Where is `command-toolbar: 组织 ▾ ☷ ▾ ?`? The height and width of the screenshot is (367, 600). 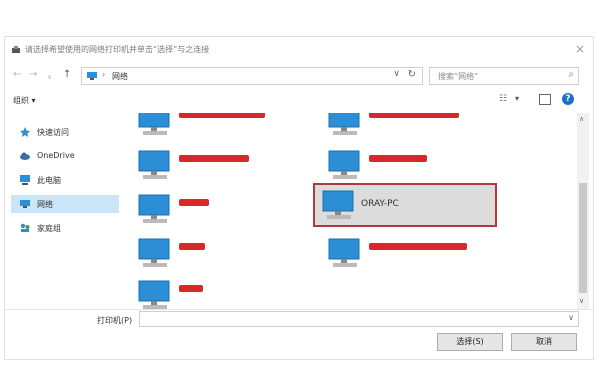 command-toolbar: 组织 ▾ ☷ ▾ ? is located at coordinates (299, 100).